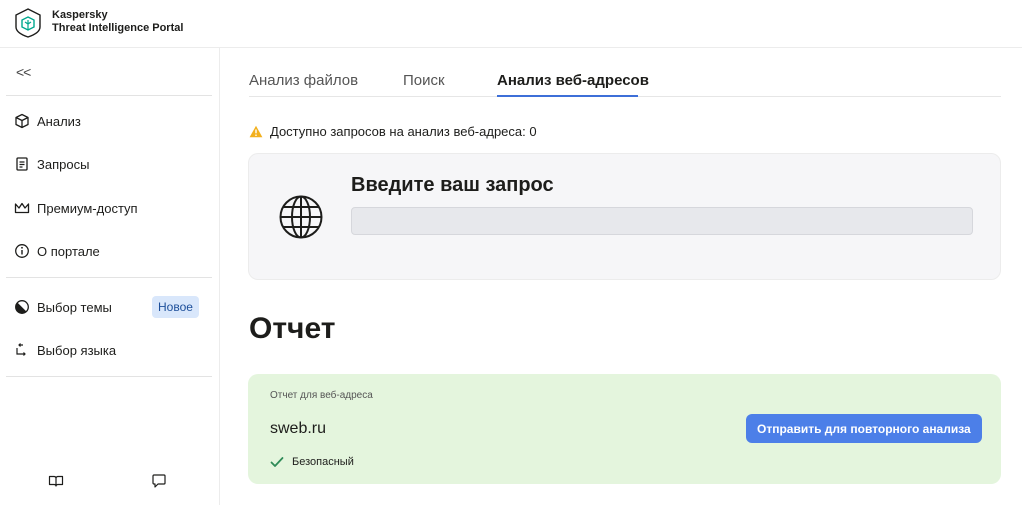  I want to click on tab-search: Поиск, so click(424, 80).